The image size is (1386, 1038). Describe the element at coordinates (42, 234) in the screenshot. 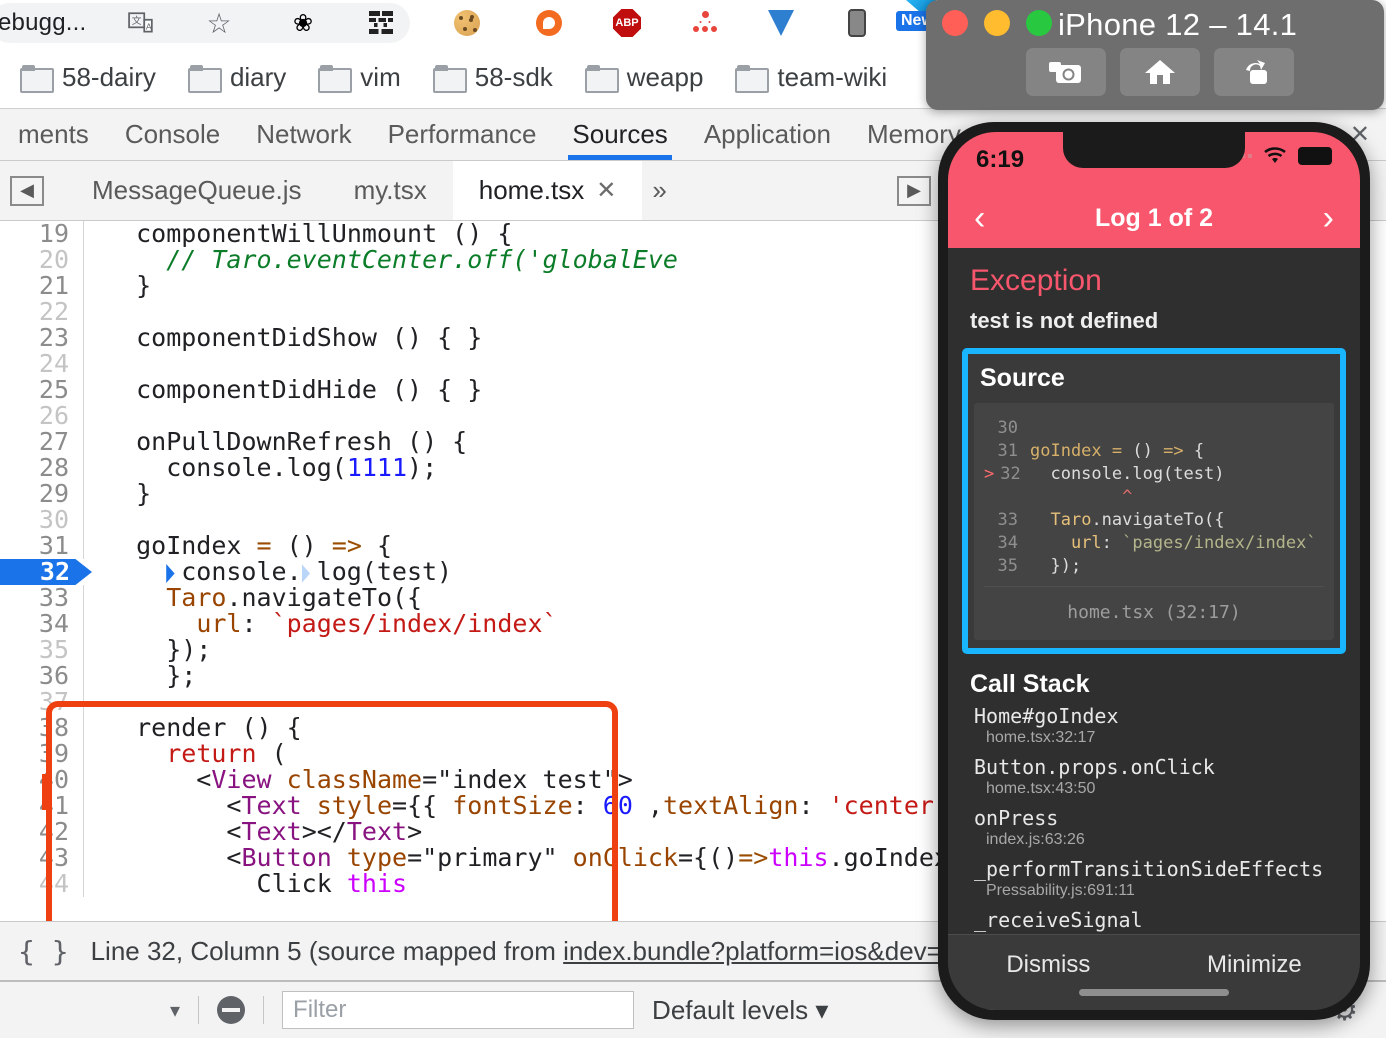

I see `line-number: 19` at that location.